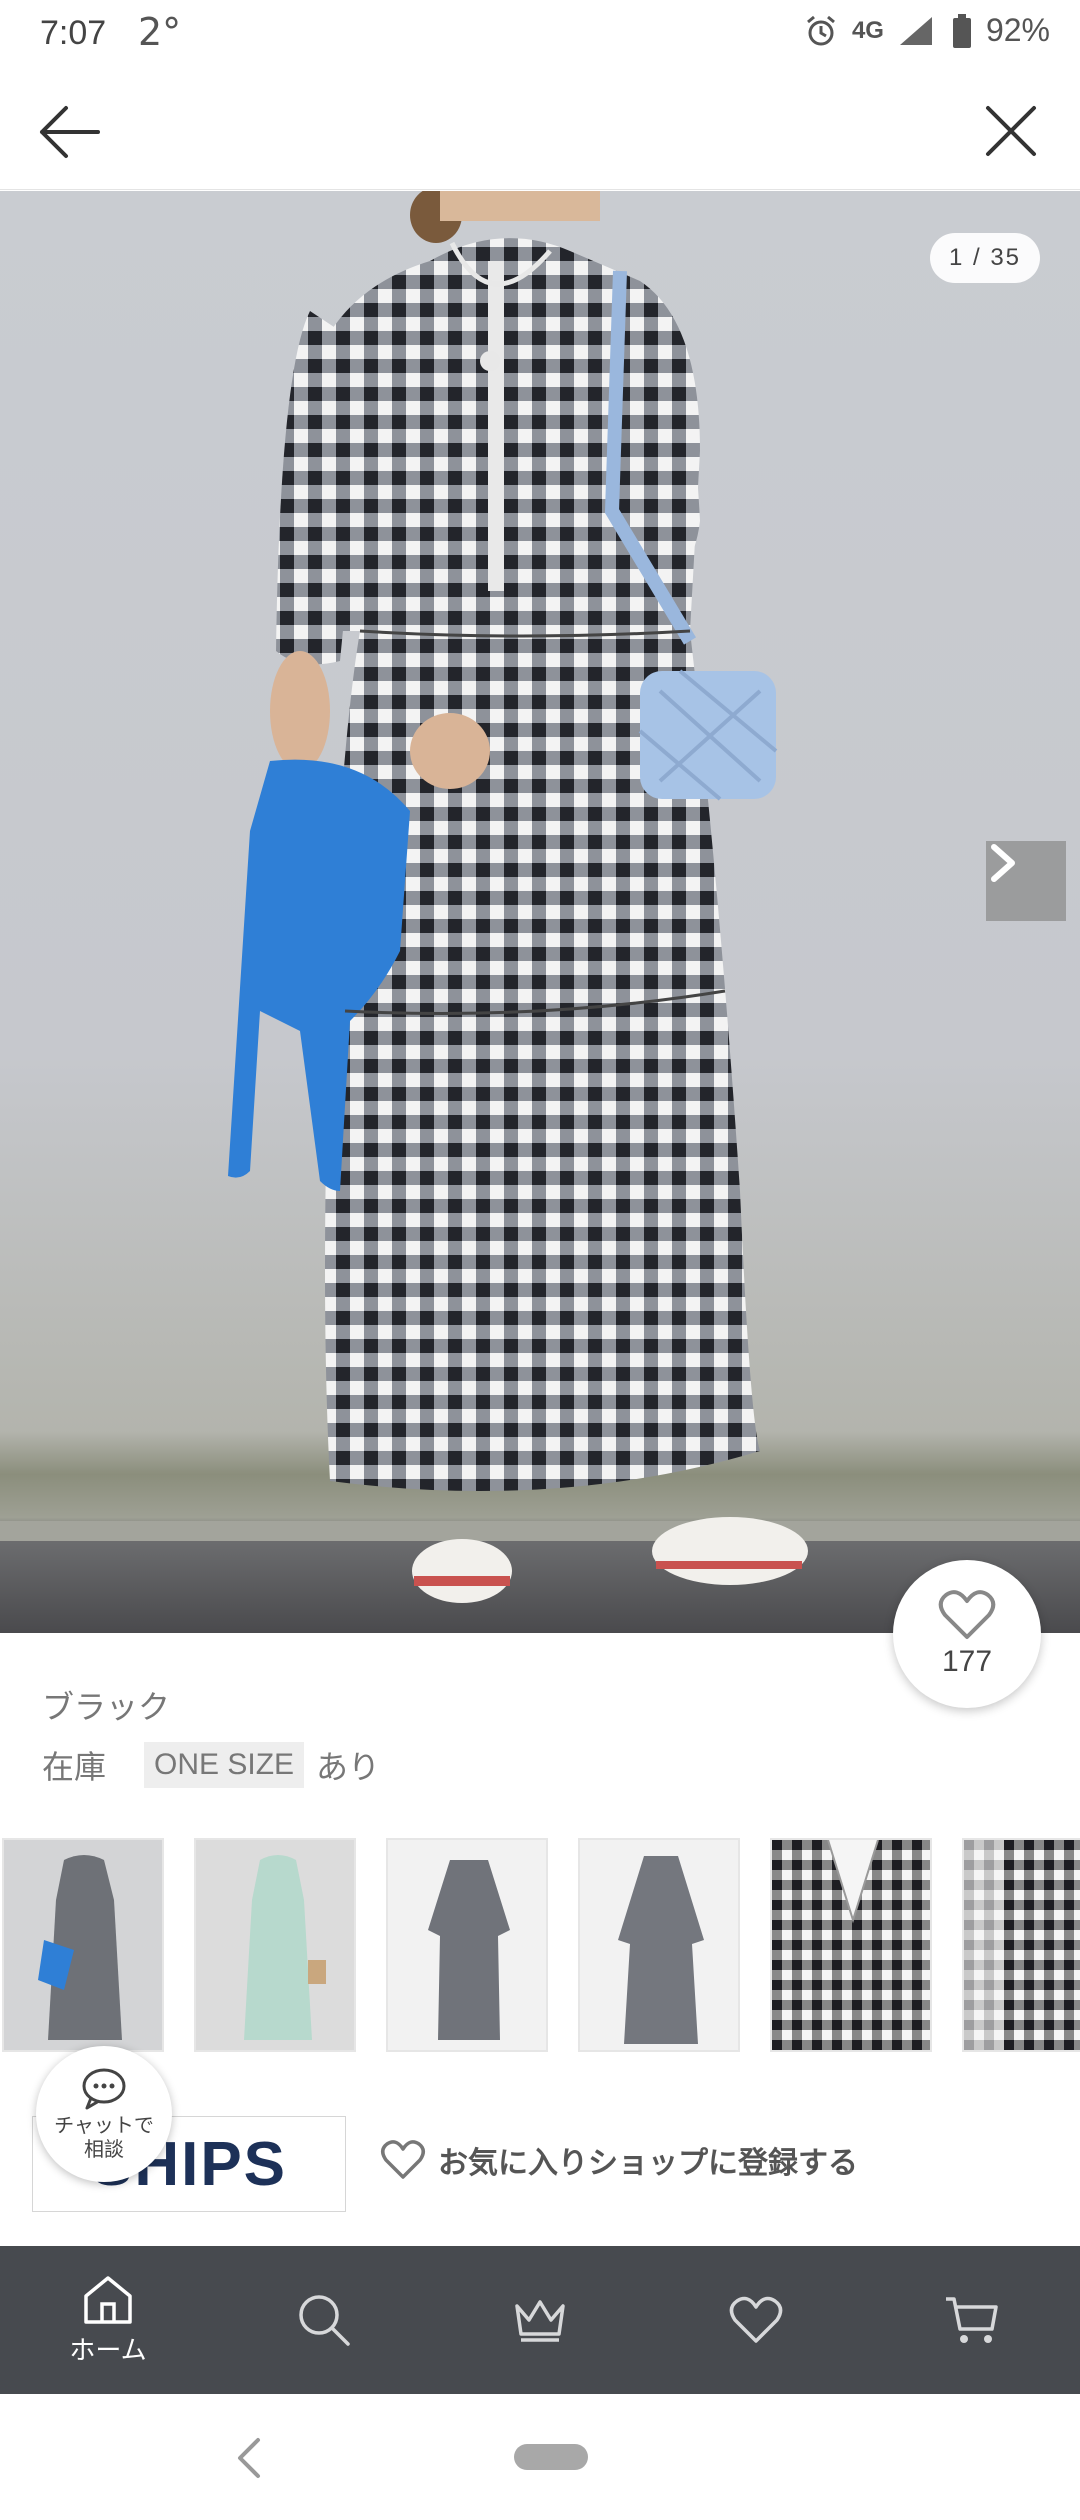 The height and width of the screenshot is (2520, 1080). Describe the element at coordinates (108, 2299) in the screenshot. I see `home-icon` at that location.